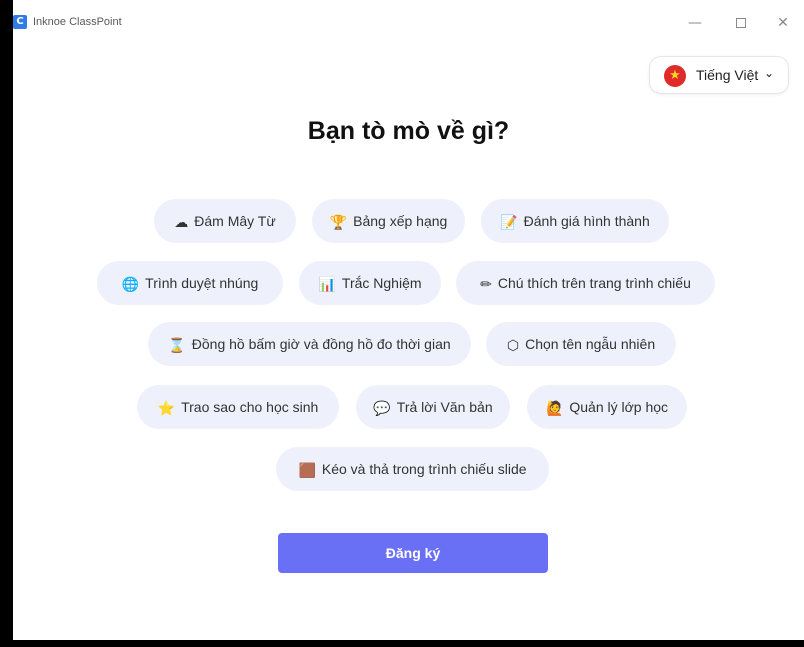 The width and height of the screenshot is (804, 647). Describe the element at coordinates (486, 285) in the screenshot. I see `pencil-icon: ✏` at that location.